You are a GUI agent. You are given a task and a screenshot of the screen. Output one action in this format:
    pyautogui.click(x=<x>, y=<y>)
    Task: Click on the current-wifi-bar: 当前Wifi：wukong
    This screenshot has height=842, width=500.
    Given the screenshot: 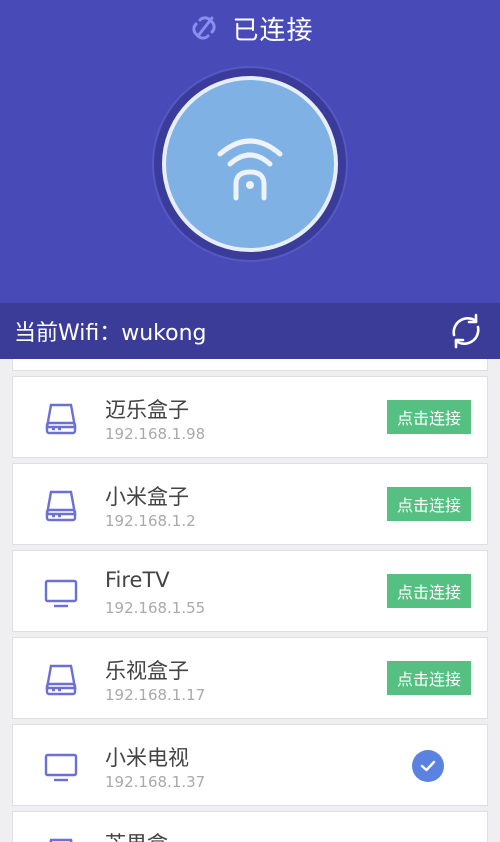 What is the action you would take?
    pyautogui.click(x=250, y=331)
    